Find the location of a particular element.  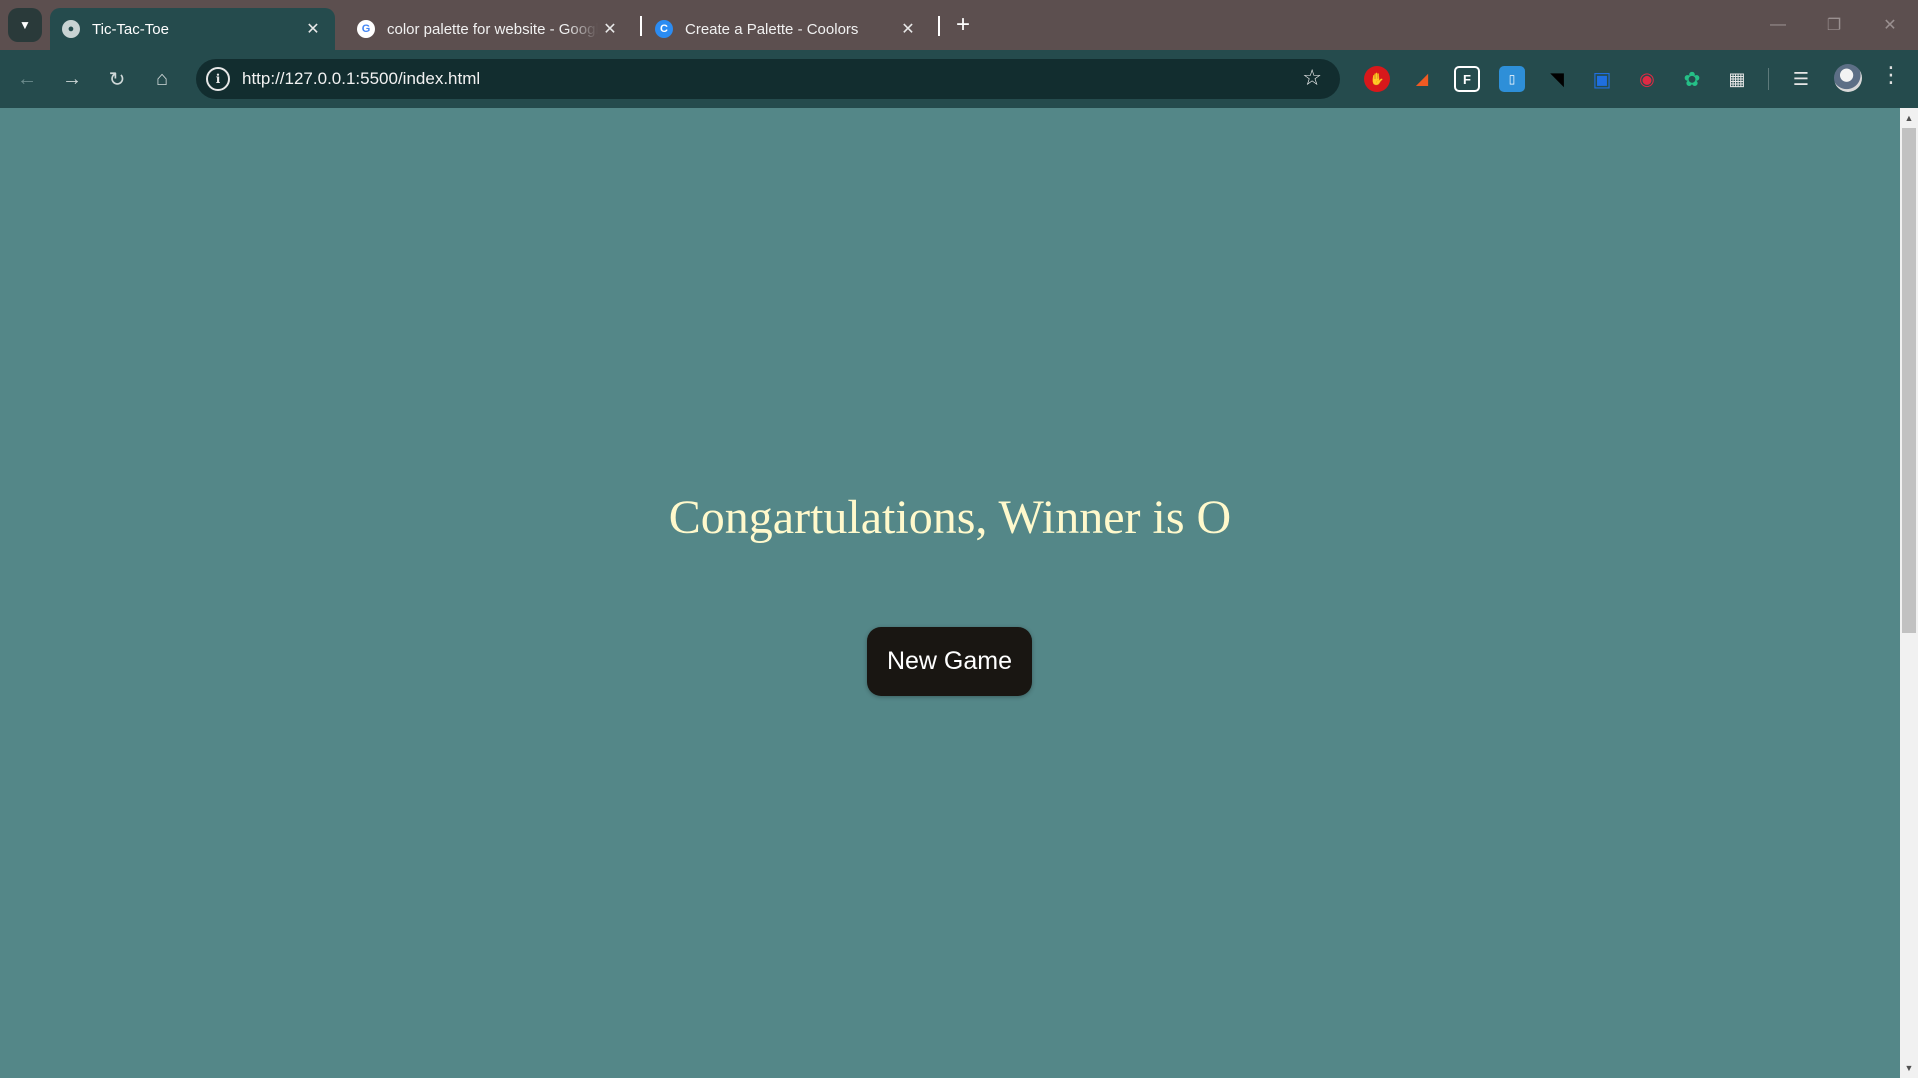

scrollbar-thumb is located at coordinates (1909, 380).